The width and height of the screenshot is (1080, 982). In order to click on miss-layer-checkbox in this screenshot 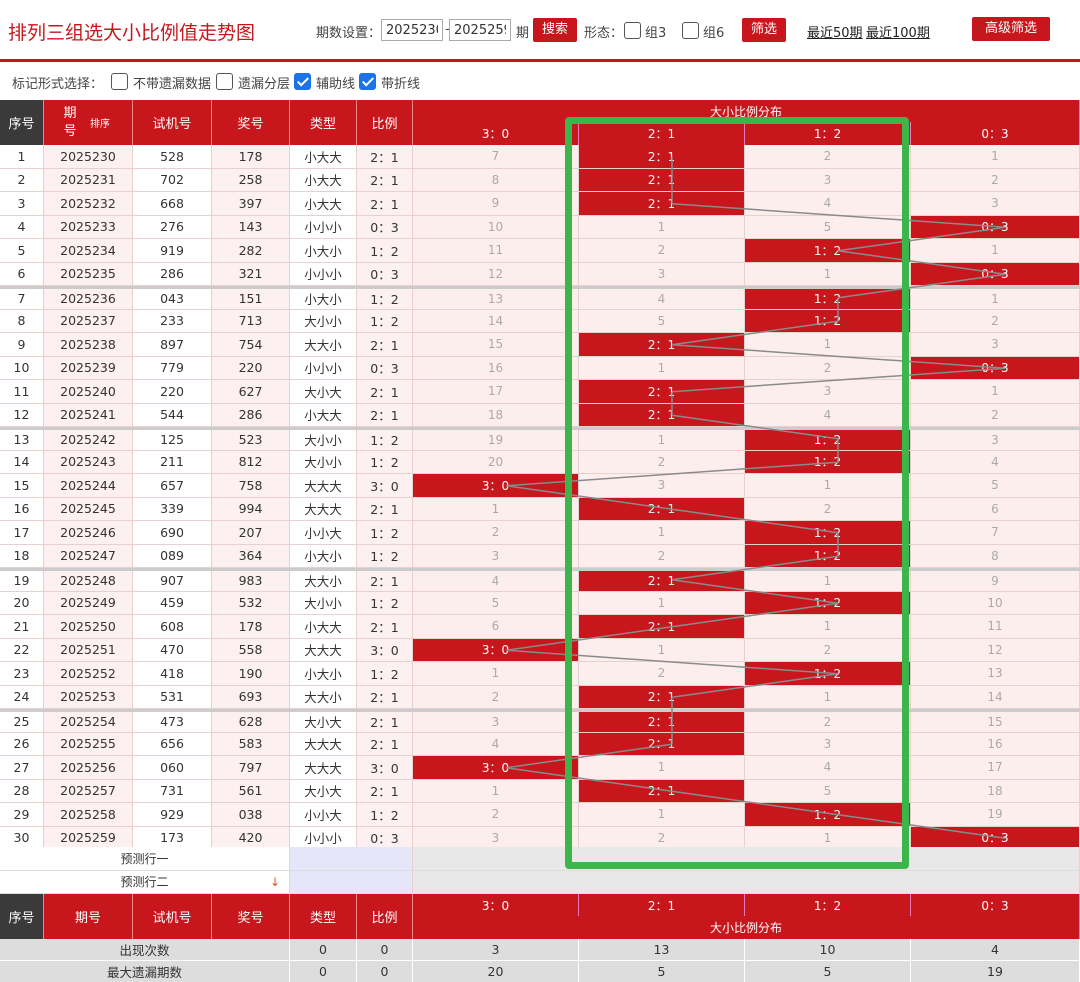, I will do `click(224, 81)`.